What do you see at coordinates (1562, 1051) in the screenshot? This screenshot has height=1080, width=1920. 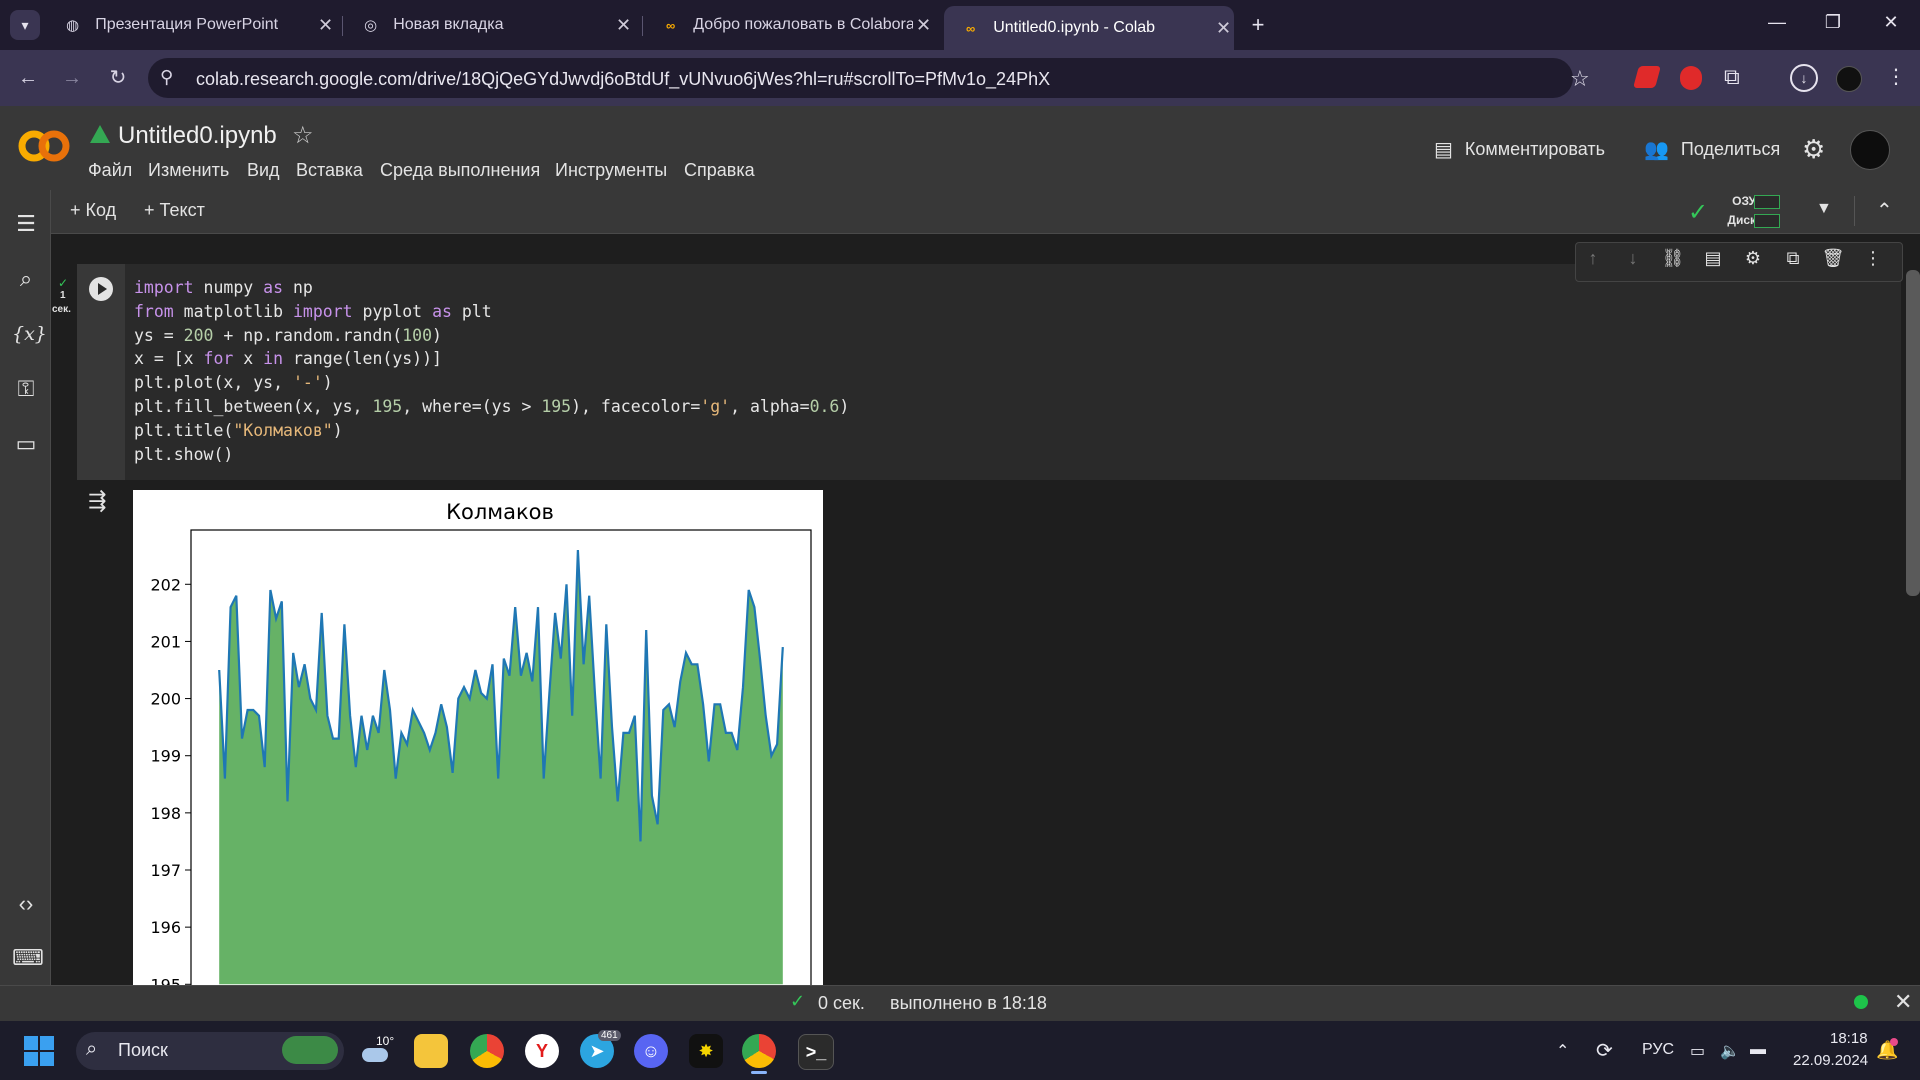 I see `show-hidden-icons-chevron: ⌃` at bounding box center [1562, 1051].